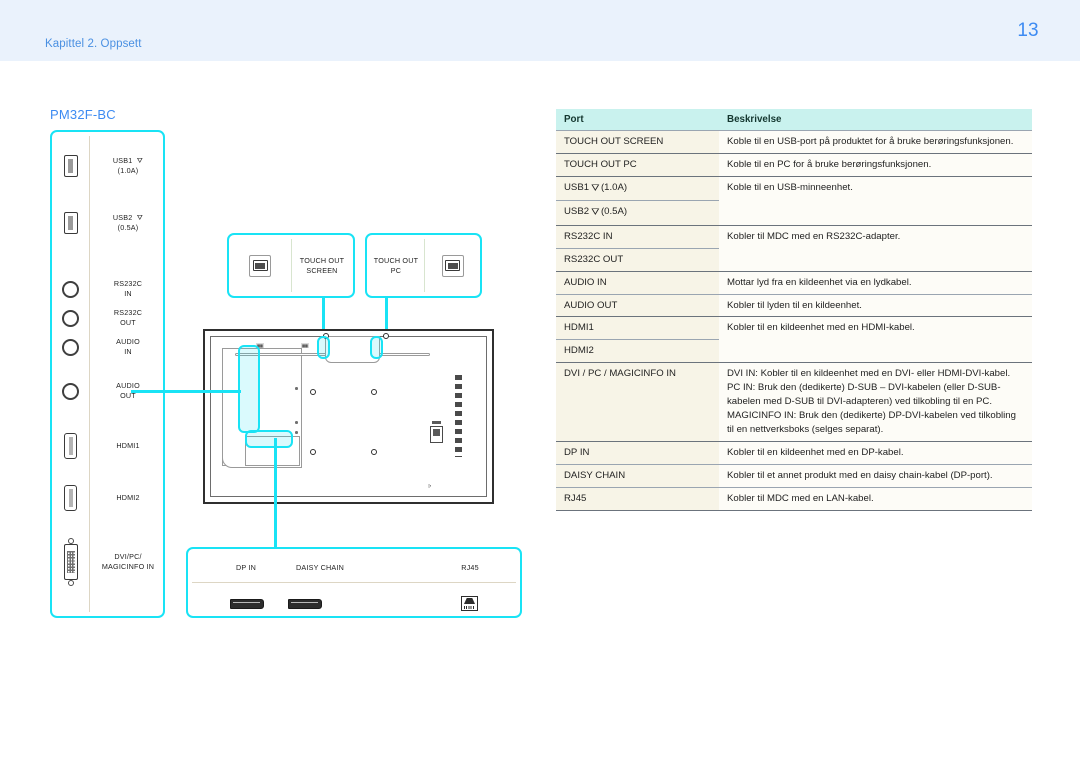 This screenshot has height=763, width=1080. What do you see at coordinates (323, 347) in the screenshot?
I see `highlight-touch-out-screen-port` at bounding box center [323, 347].